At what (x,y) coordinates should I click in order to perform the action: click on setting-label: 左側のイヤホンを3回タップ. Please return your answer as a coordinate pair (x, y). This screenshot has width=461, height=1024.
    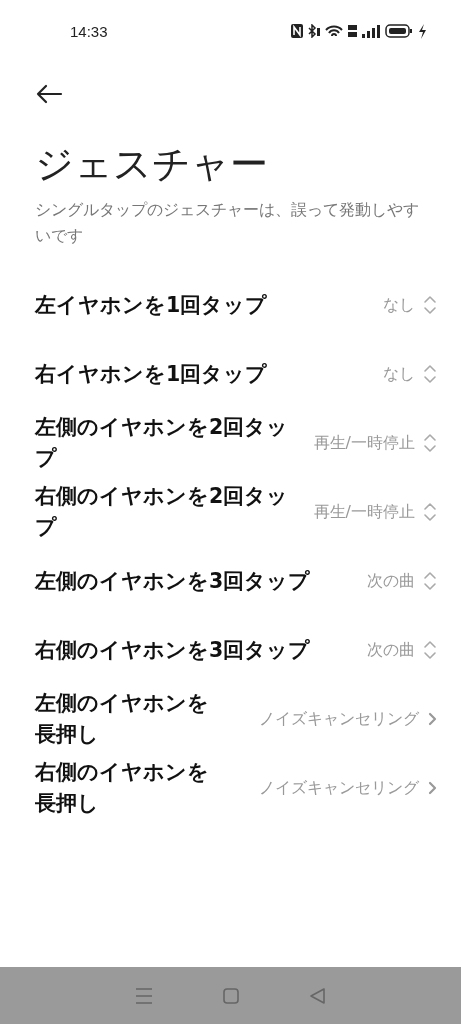
    Looking at the image, I should click on (173, 581).